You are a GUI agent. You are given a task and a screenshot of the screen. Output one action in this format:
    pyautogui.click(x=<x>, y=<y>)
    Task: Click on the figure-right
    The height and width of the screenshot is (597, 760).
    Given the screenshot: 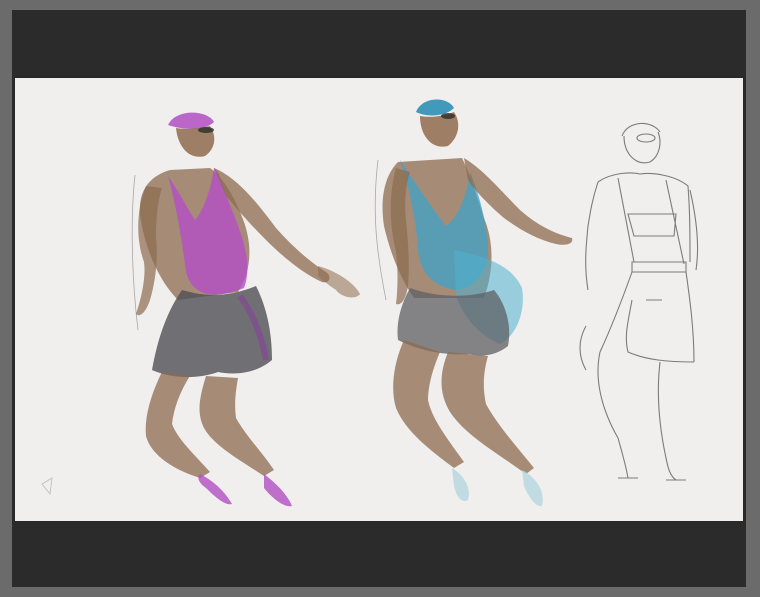 What is the action you would take?
    pyautogui.click(x=639, y=301)
    